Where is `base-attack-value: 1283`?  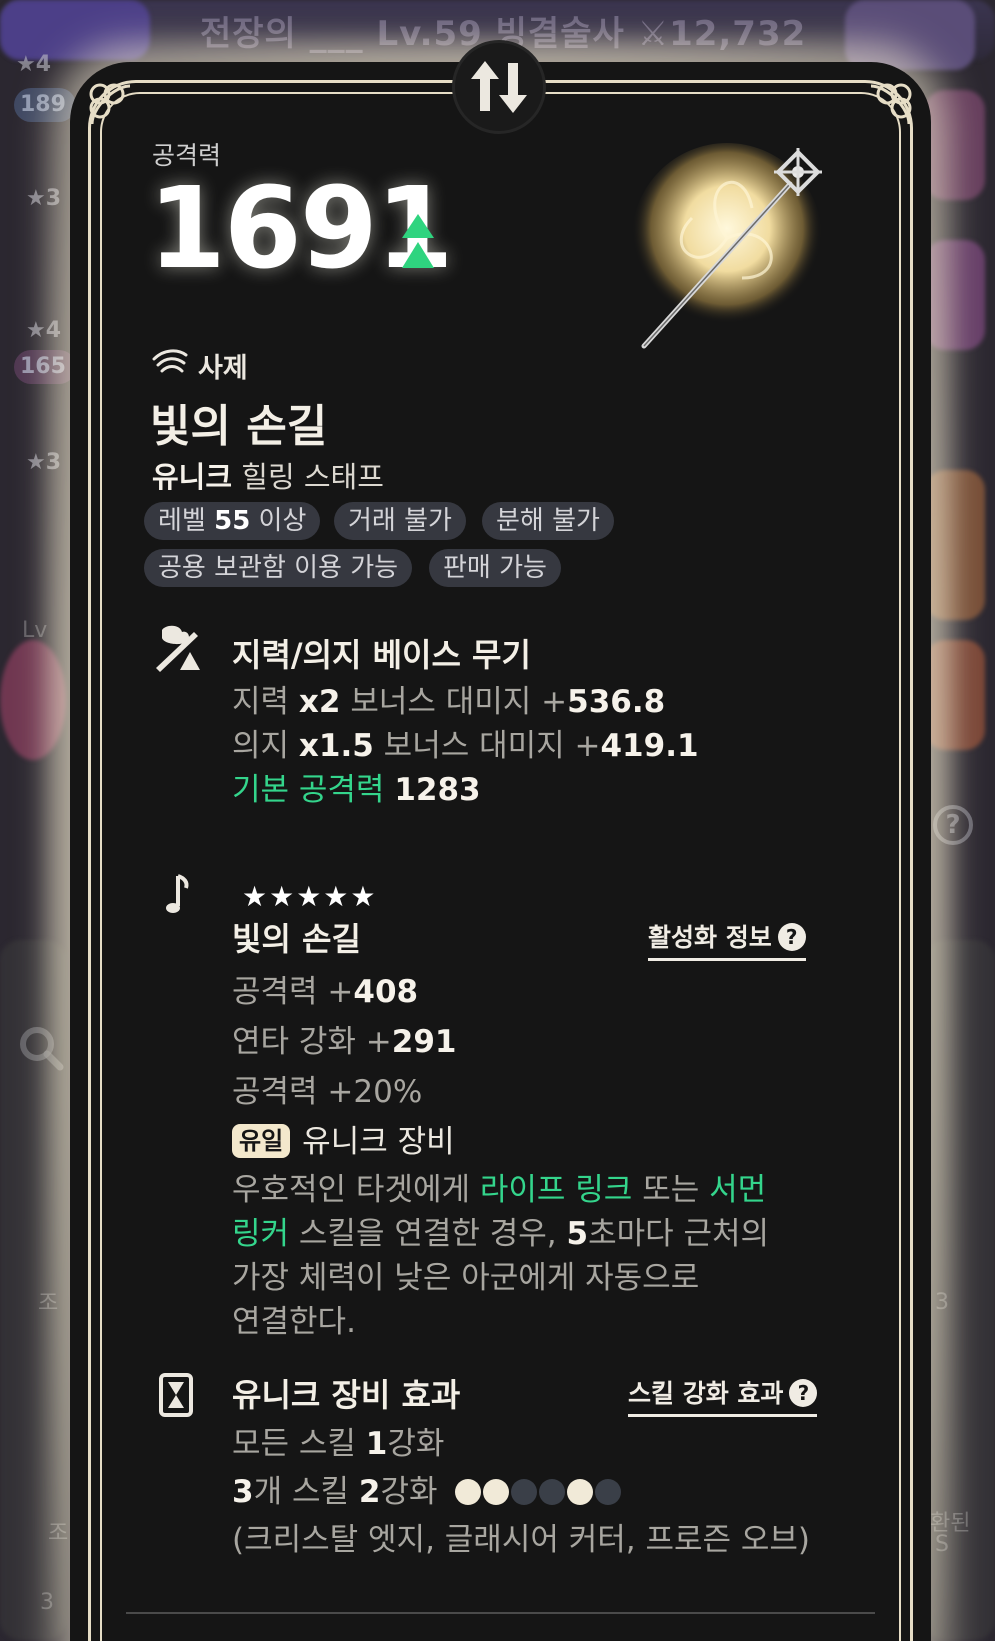
base-attack-value: 1283 is located at coordinates (437, 790).